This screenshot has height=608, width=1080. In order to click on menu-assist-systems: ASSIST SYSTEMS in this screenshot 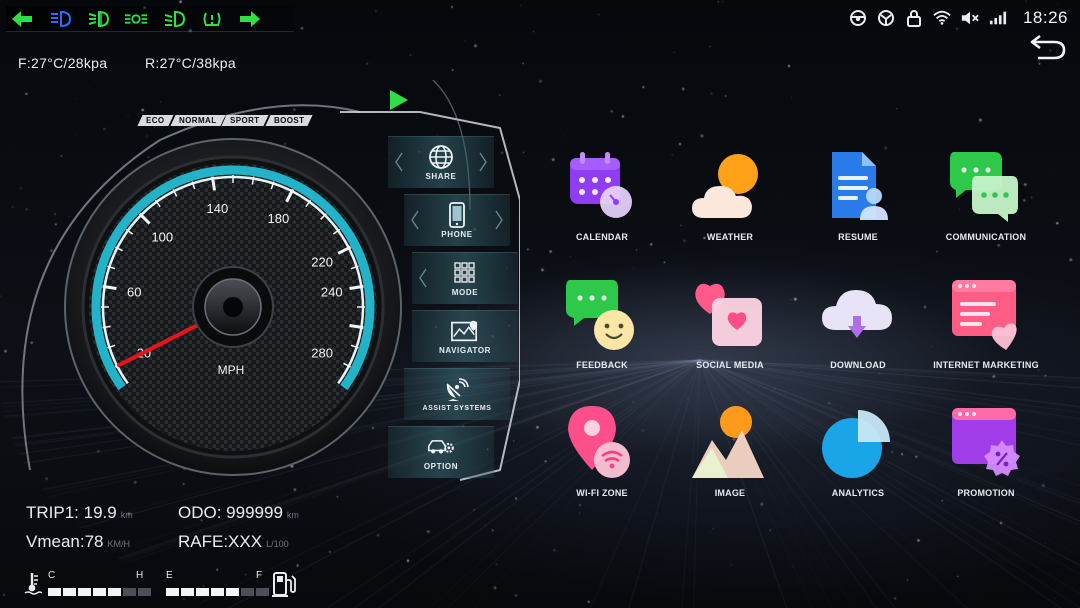, I will do `click(457, 394)`.